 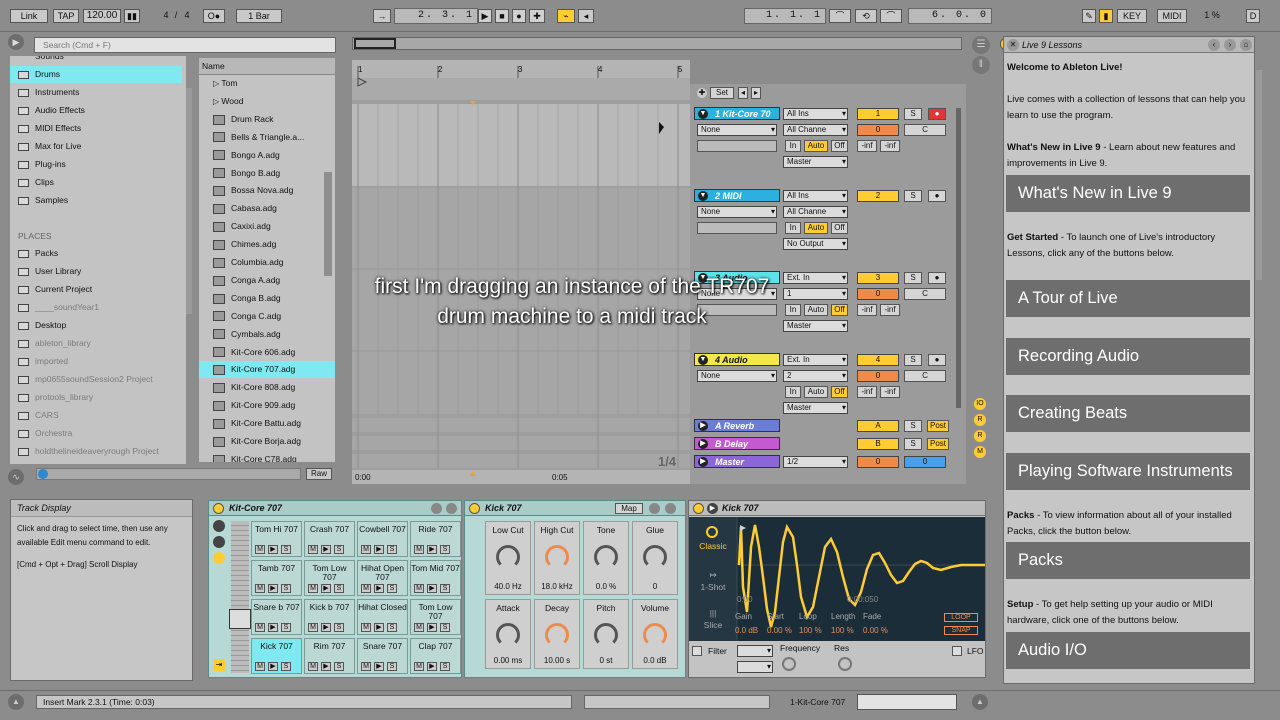 I want to click on macro-knob: Volume 0.0 dB, so click(x=655, y=634).